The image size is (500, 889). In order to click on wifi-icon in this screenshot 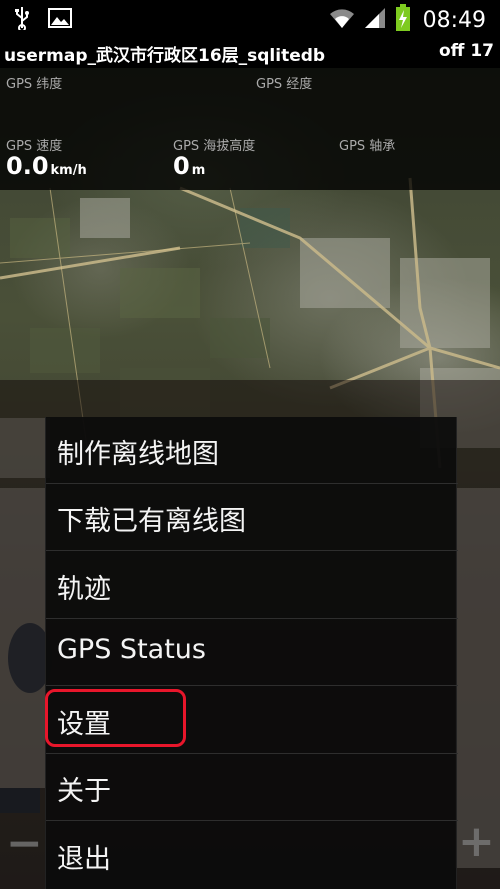, I will do `click(342, 20)`.